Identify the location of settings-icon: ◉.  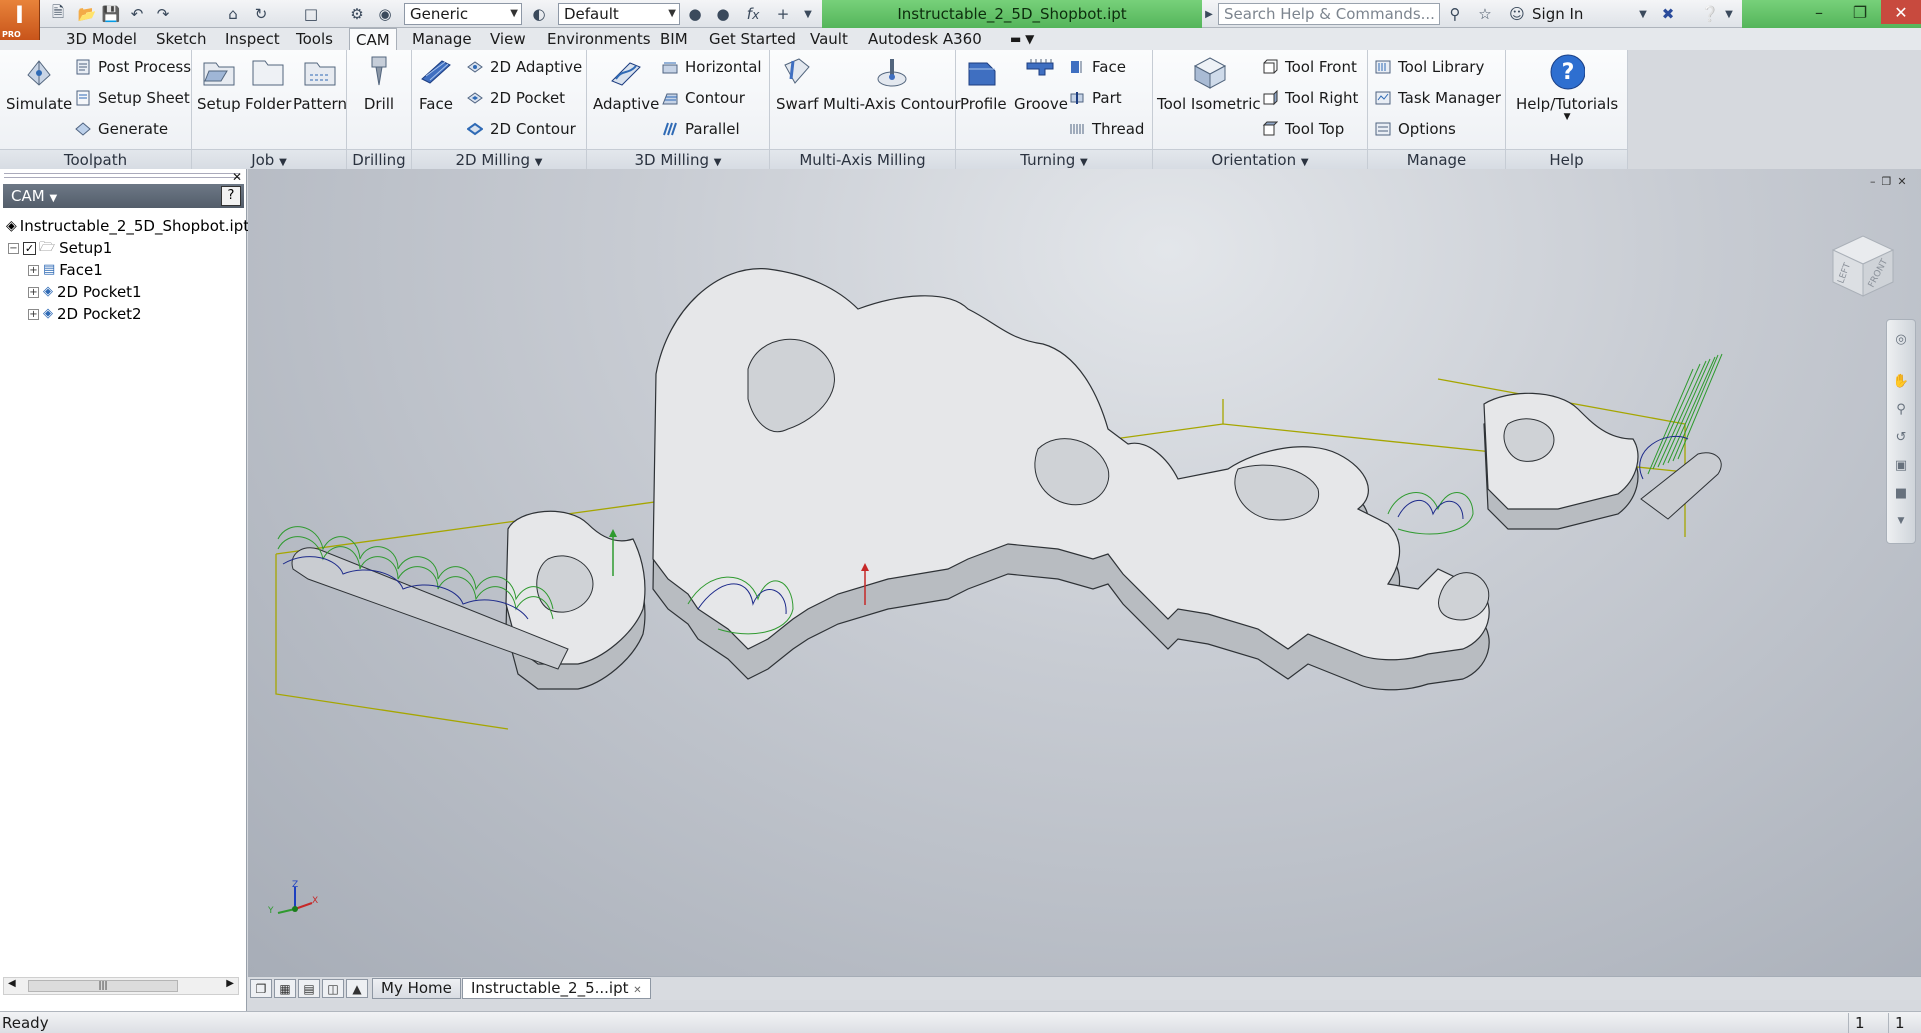
(385, 14).